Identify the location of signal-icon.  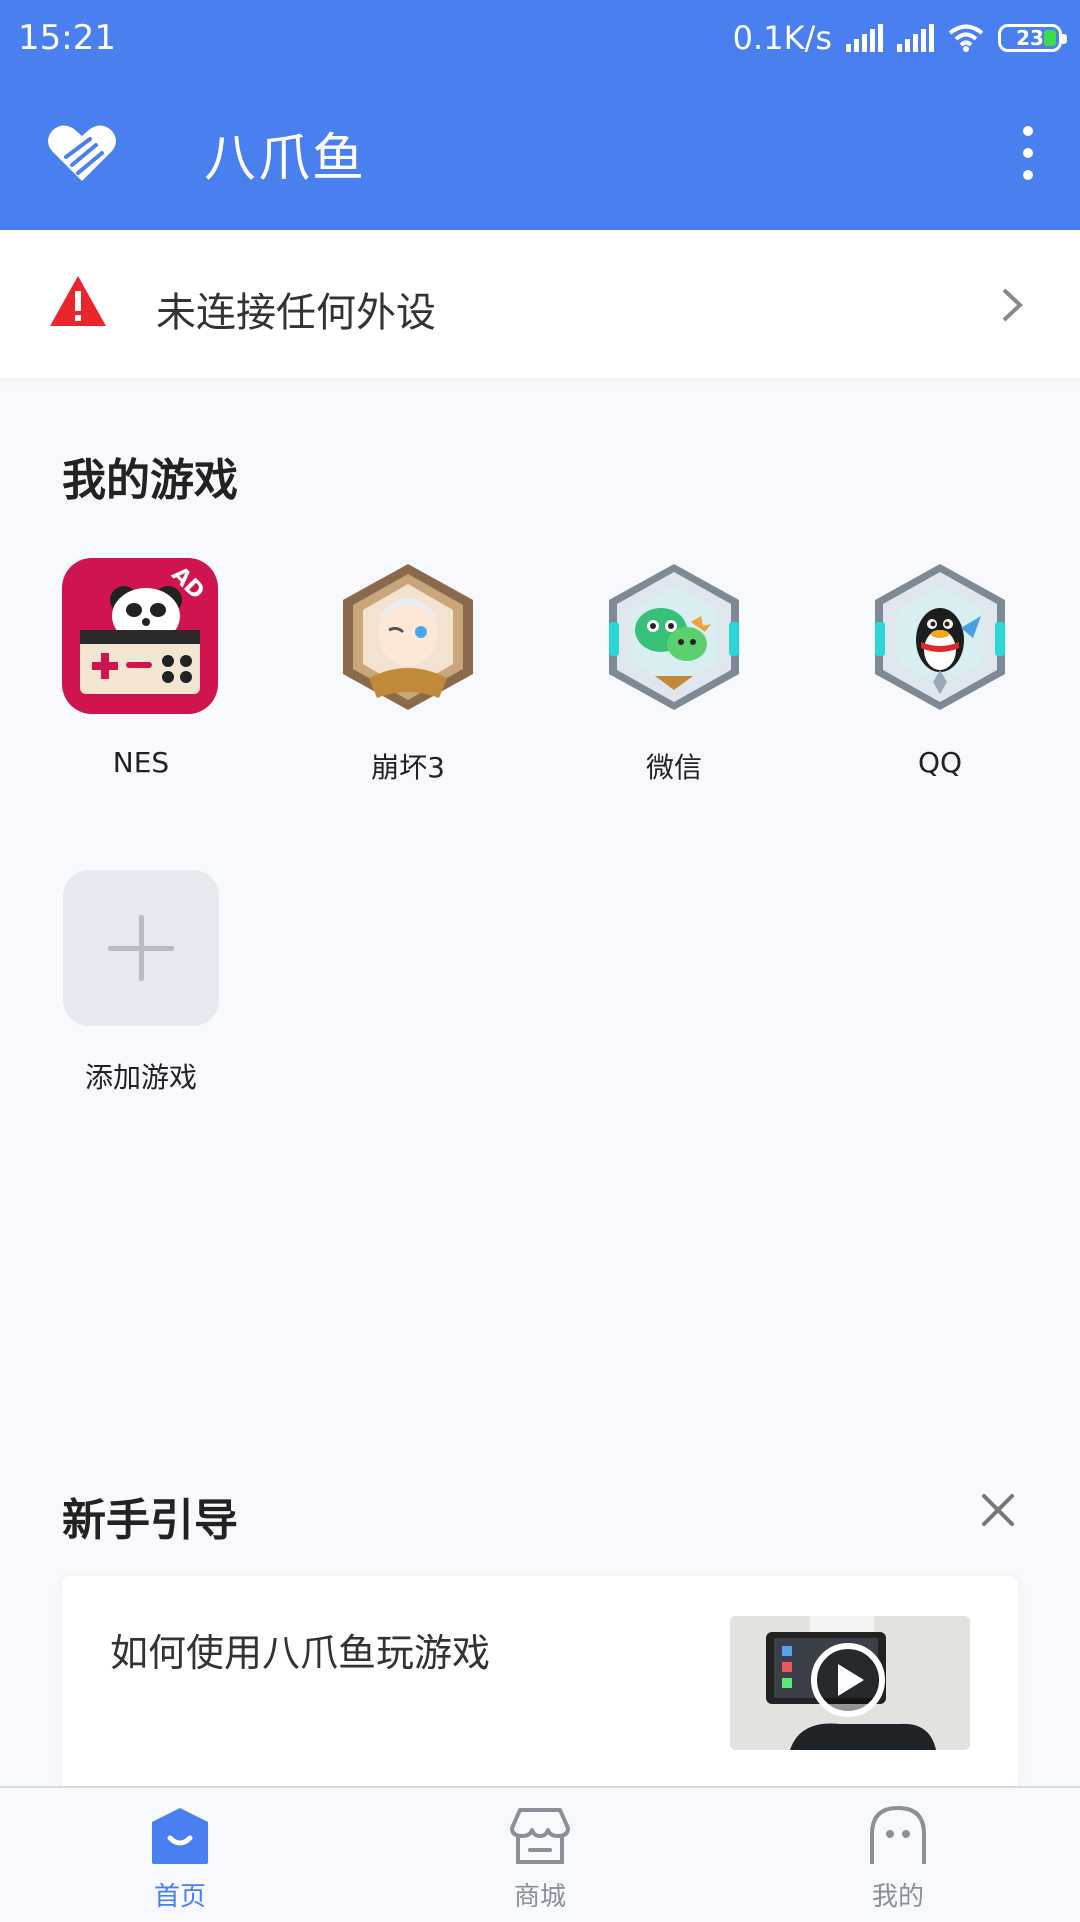
(864, 38).